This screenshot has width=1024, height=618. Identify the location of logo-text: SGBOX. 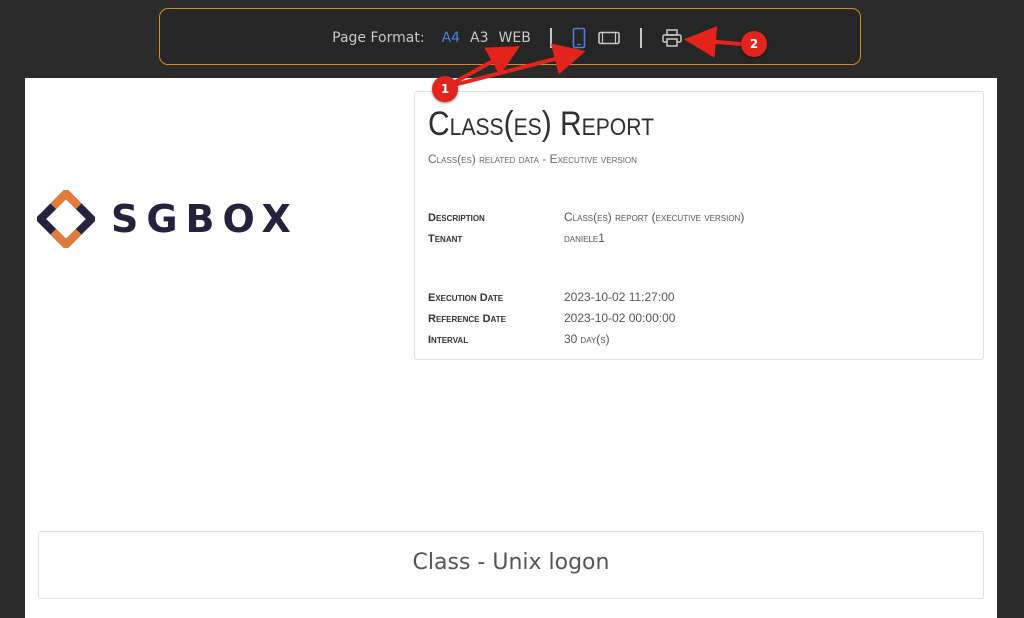
(205, 219).